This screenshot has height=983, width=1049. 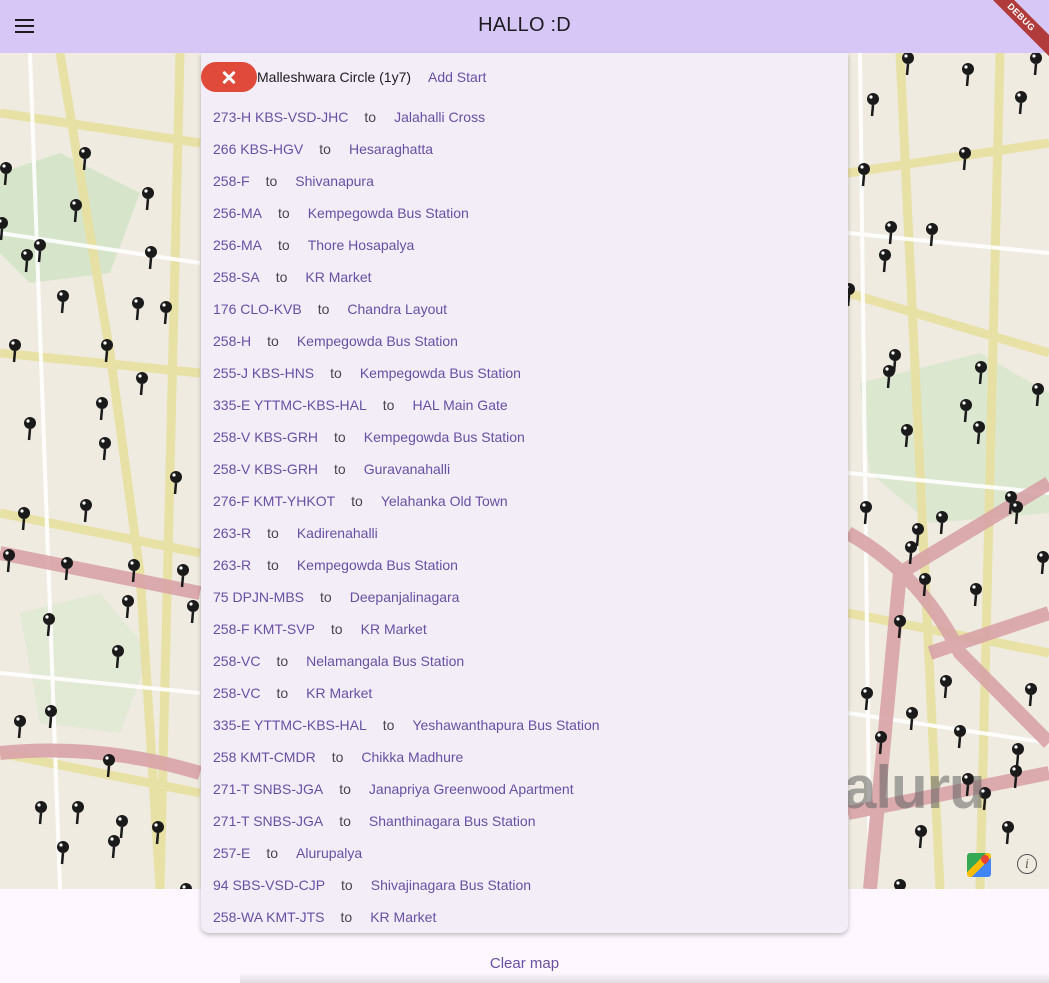 What do you see at coordinates (269, 885) in the screenshot?
I see `route-number-button: 94 SBS-VSD-CJP` at bounding box center [269, 885].